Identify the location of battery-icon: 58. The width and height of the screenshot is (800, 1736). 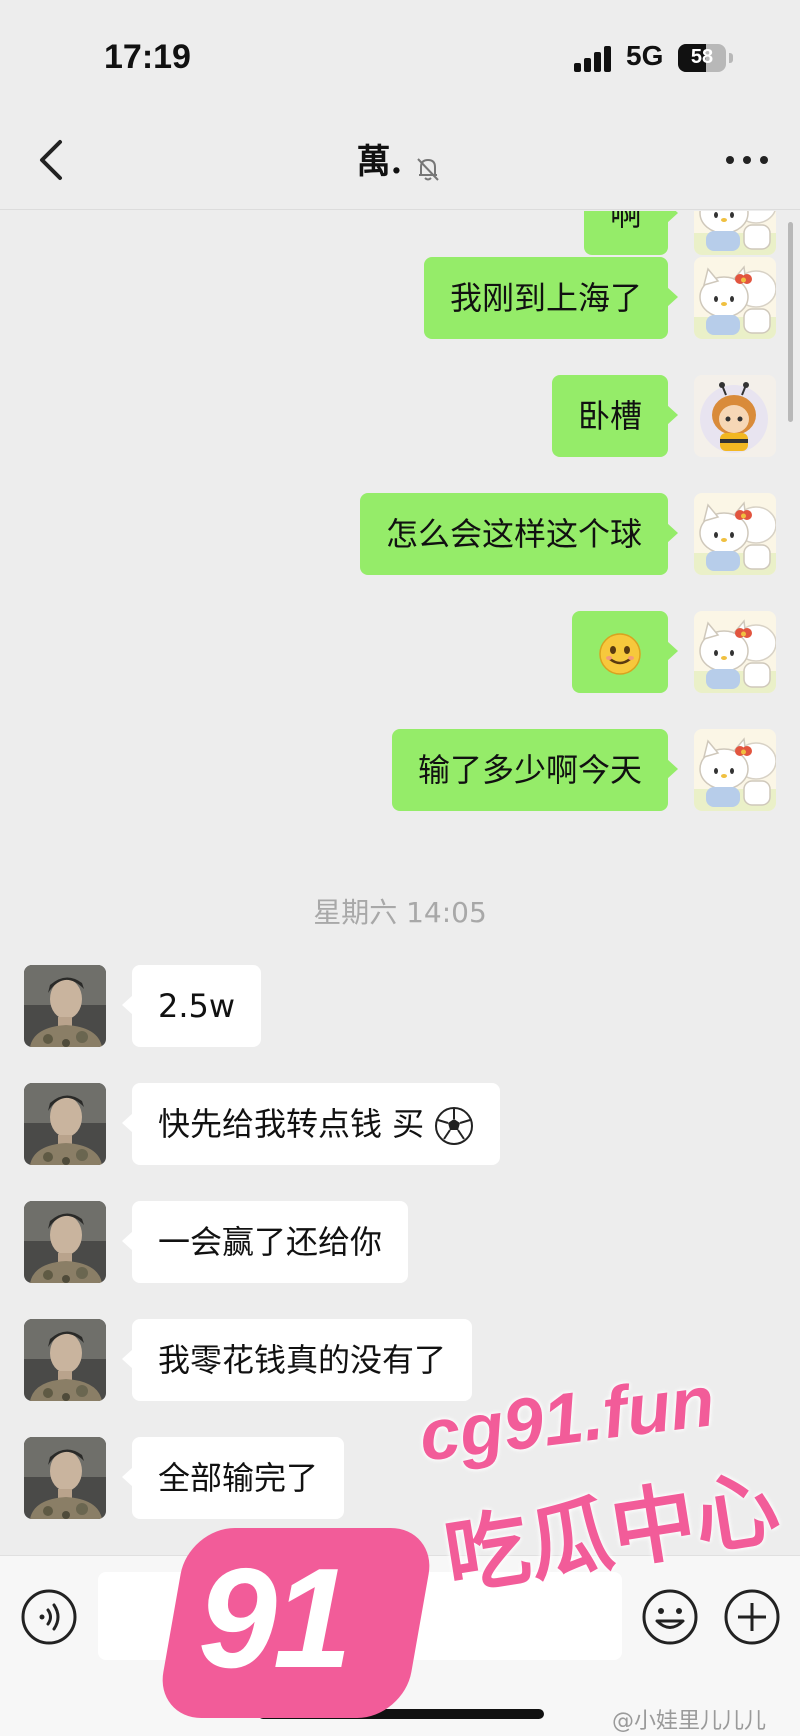
(702, 58).